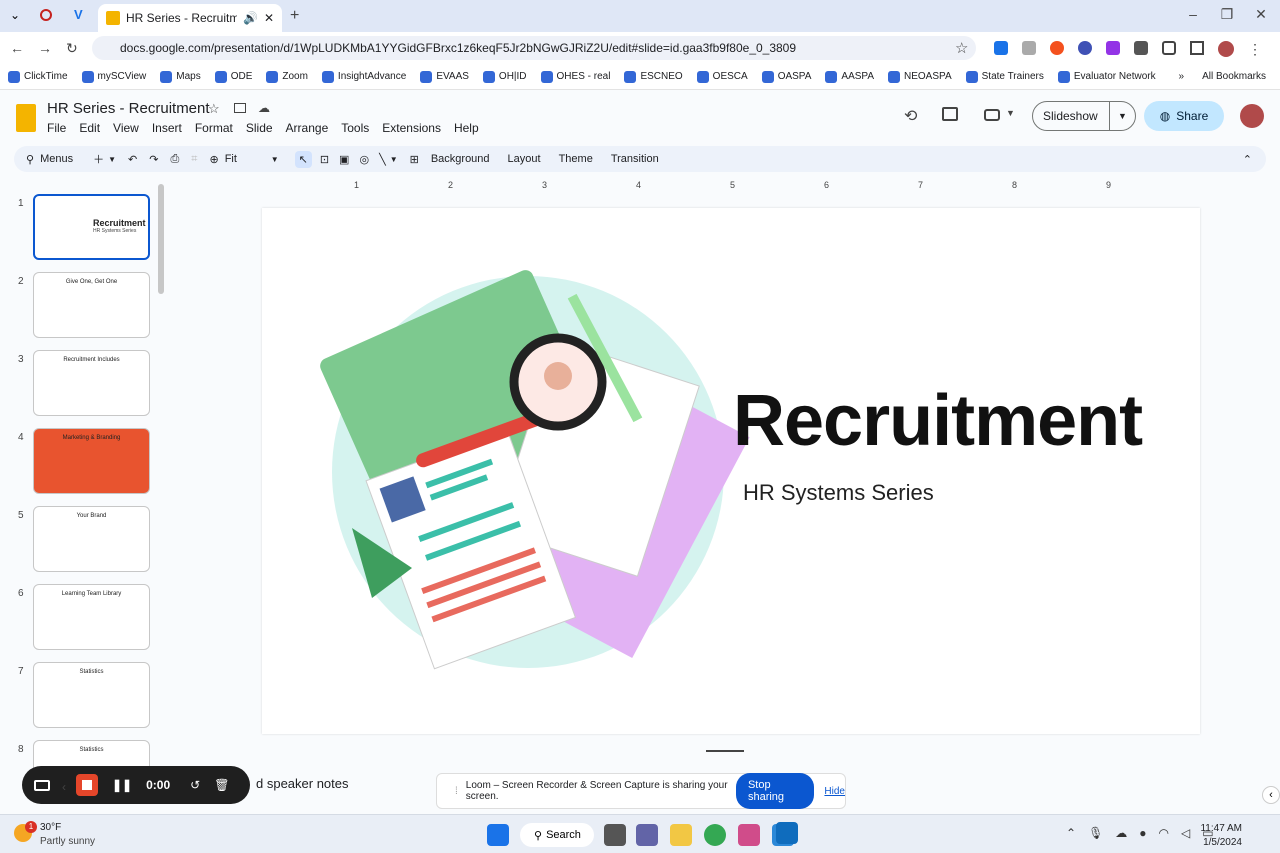 This screenshot has width=1280, height=853. Describe the element at coordinates (1001, 48) in the screenshot. I see `extension-v-icon` at that location.